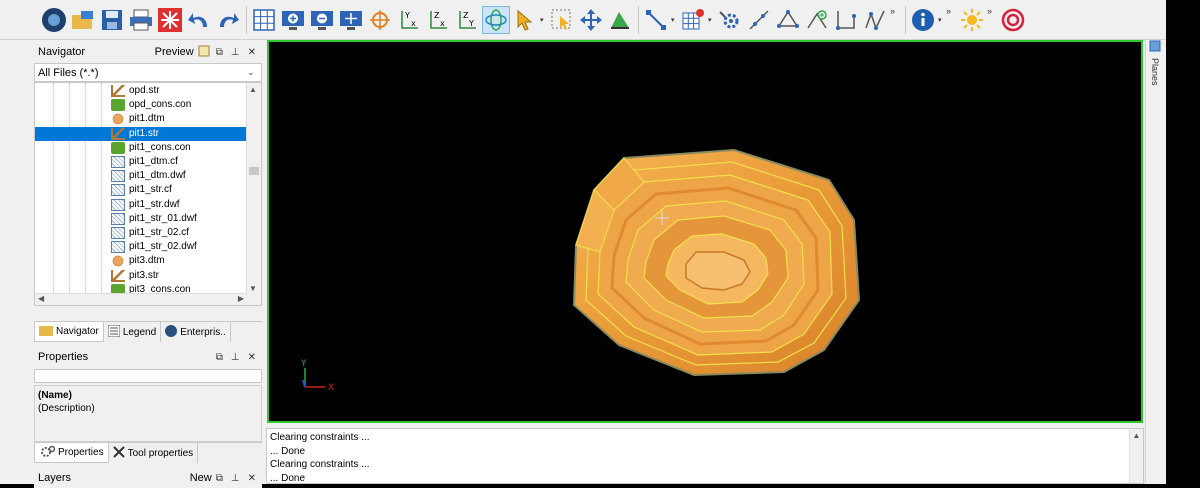 The image size is (1200, 488). What do you see at coordinates (156, 247) in the screenshot?
I see `file-tree-item: pit1_str_02.dwf` at bounding box center [156, 247].